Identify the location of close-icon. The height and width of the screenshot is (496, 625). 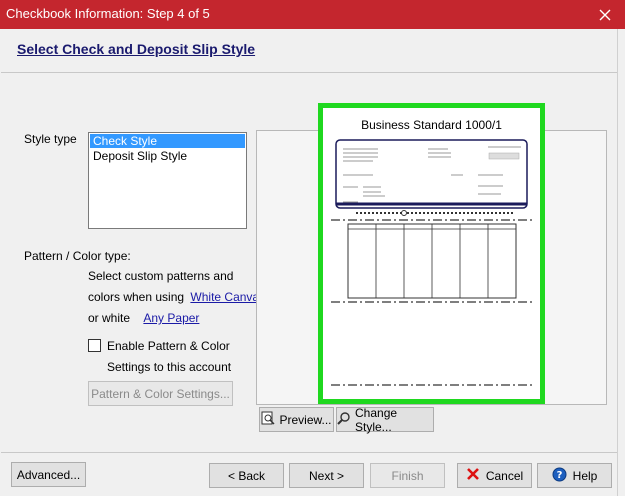
(605, 14).